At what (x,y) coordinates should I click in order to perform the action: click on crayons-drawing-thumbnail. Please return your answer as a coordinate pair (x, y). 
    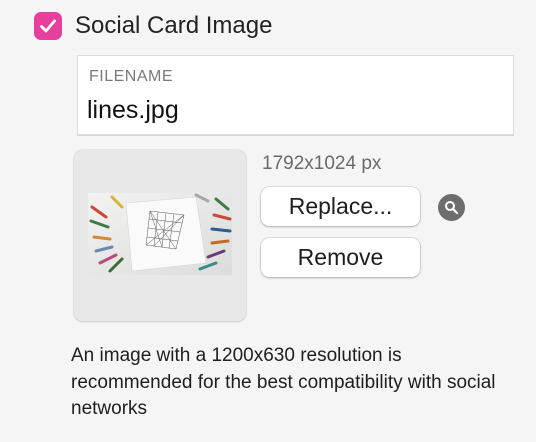
    Looking at the image, I should click on (160, 234).